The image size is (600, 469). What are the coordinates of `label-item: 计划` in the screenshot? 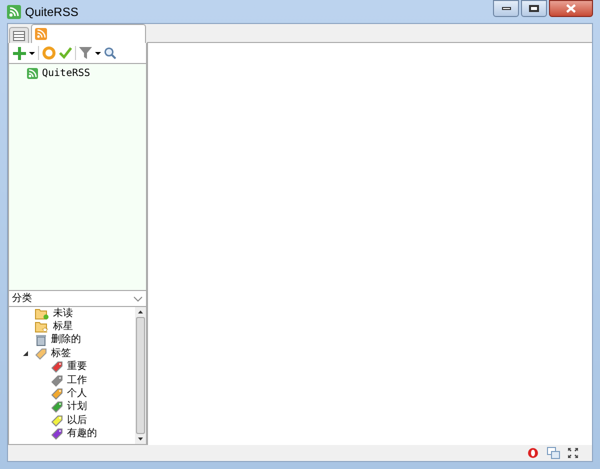 It's located at (77, 407).